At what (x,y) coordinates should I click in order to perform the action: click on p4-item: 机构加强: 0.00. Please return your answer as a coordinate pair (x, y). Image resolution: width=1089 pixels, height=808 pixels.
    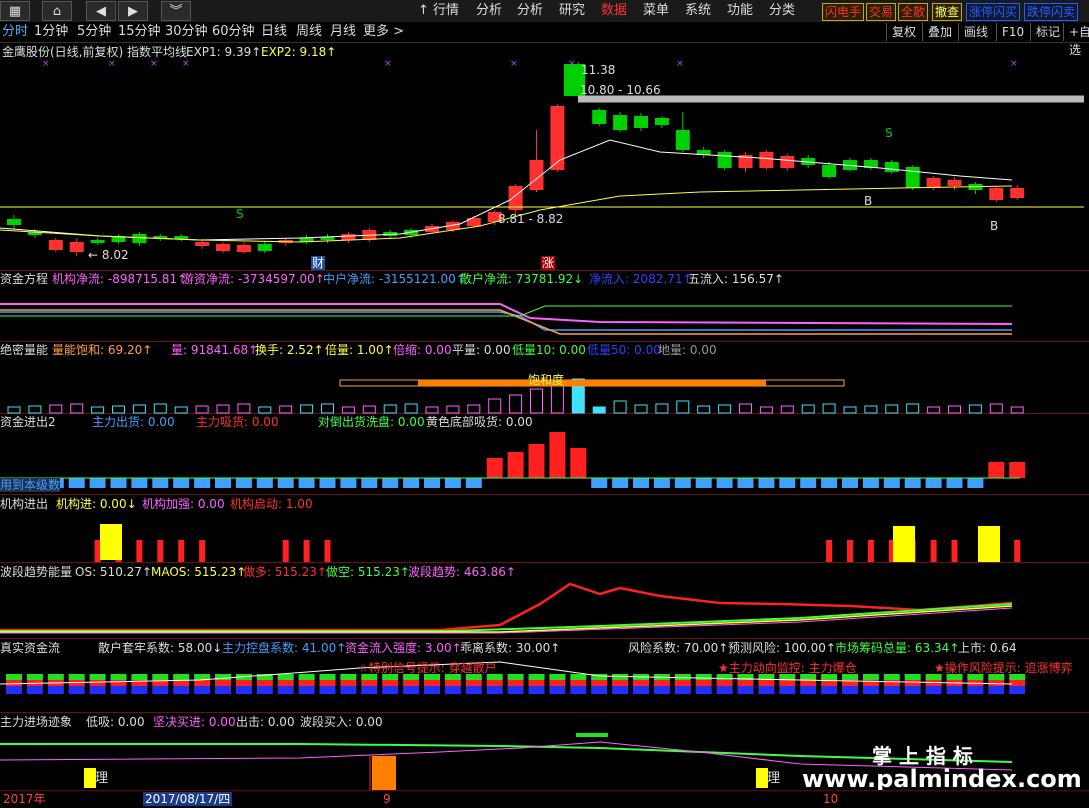
    Looking at the image, I should click on (183, 504).